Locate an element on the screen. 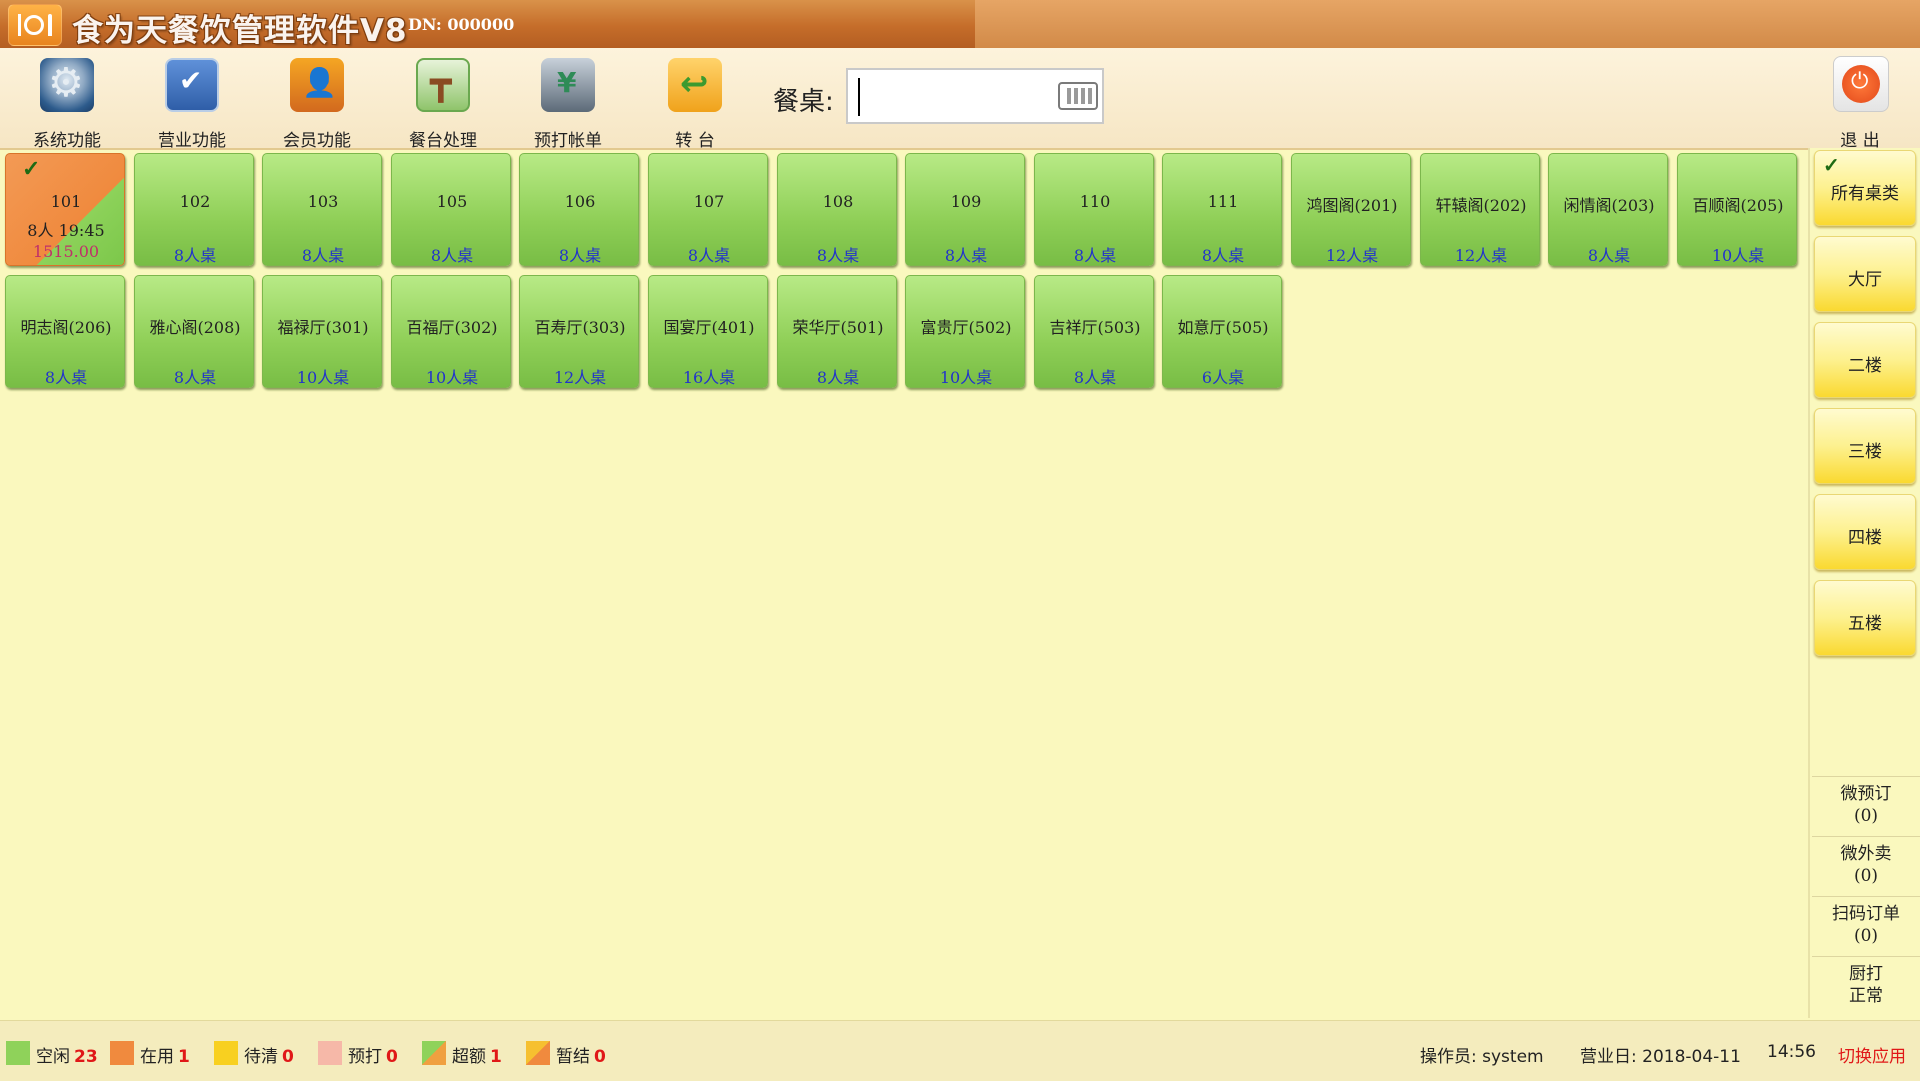 The height and width of the screenshot is (1081, 1920). order-channel-button: 扫码订单 (0) is located at coordinates (1866, 925).